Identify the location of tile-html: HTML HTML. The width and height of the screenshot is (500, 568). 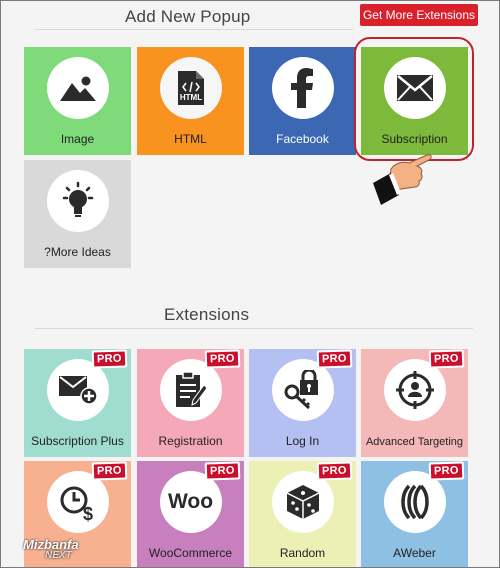
(190, 101).